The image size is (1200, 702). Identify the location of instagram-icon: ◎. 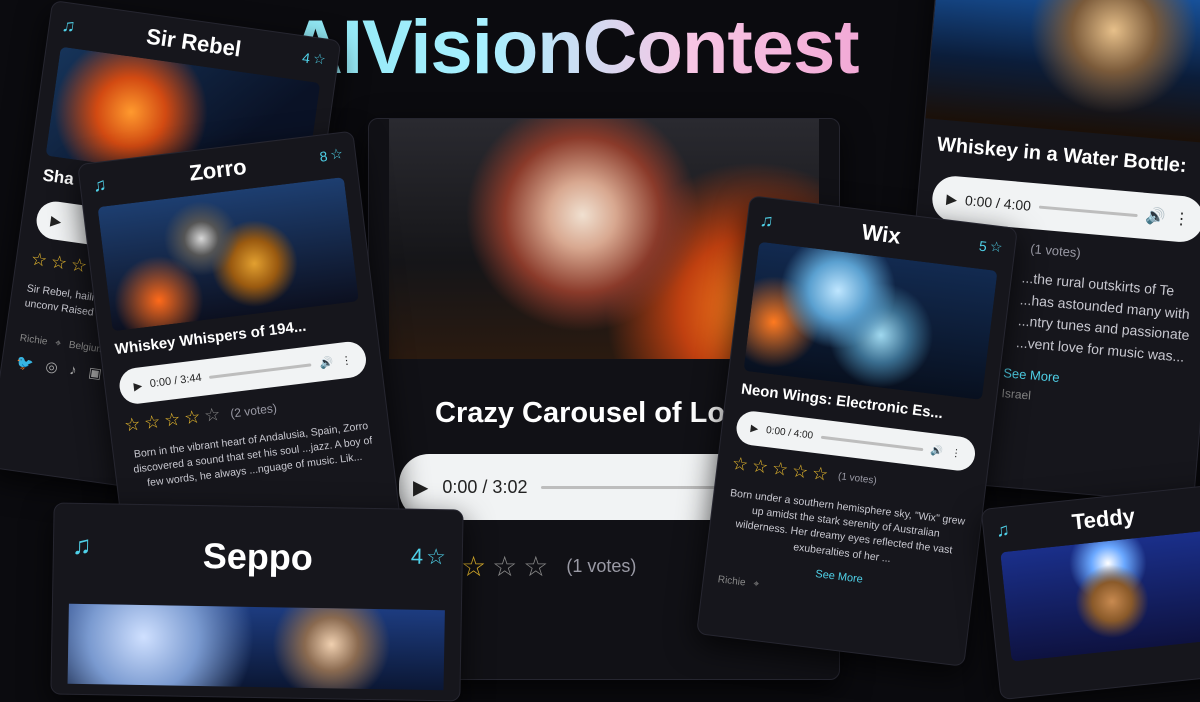
(51, 367).